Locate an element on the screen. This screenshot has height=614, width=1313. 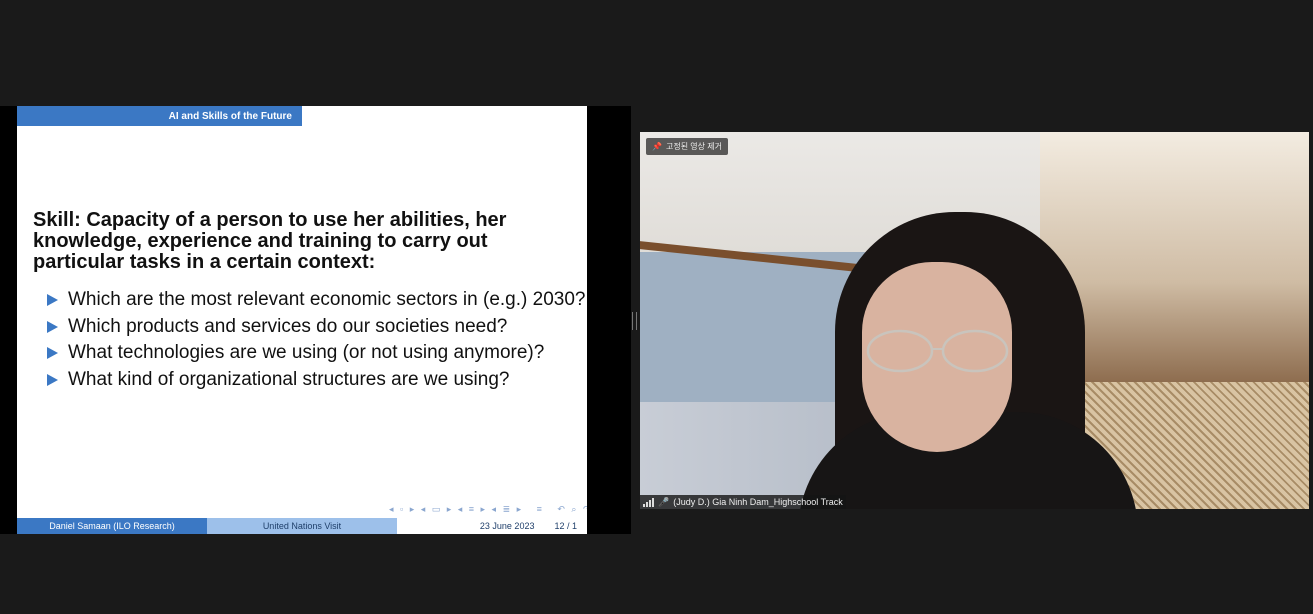
unpin-label: 고정된 영상 제거 is located at coordinates (693, 146).